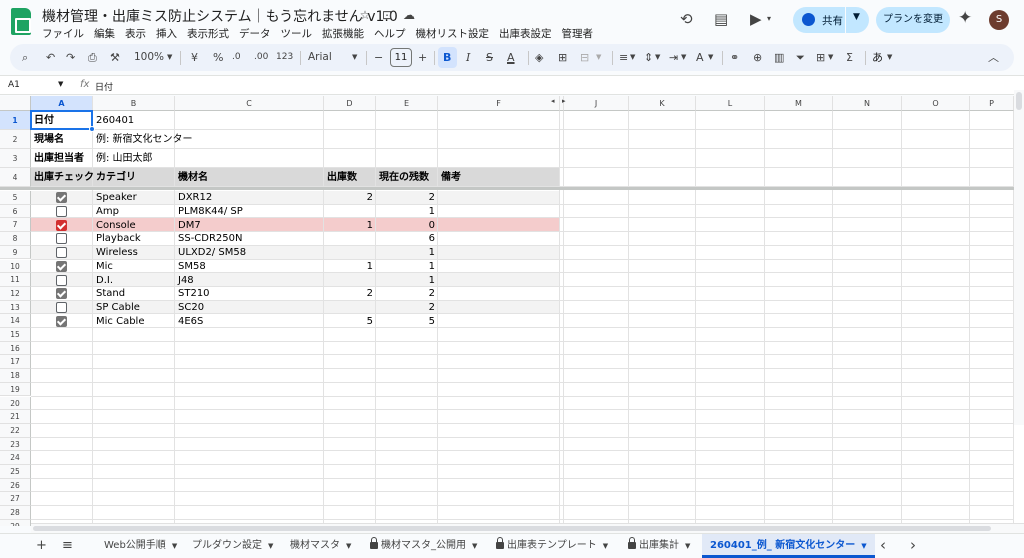 The height and width of the screenshot is (558, 1024). I want to click on meet-icon: ▶, so click(756, 19).